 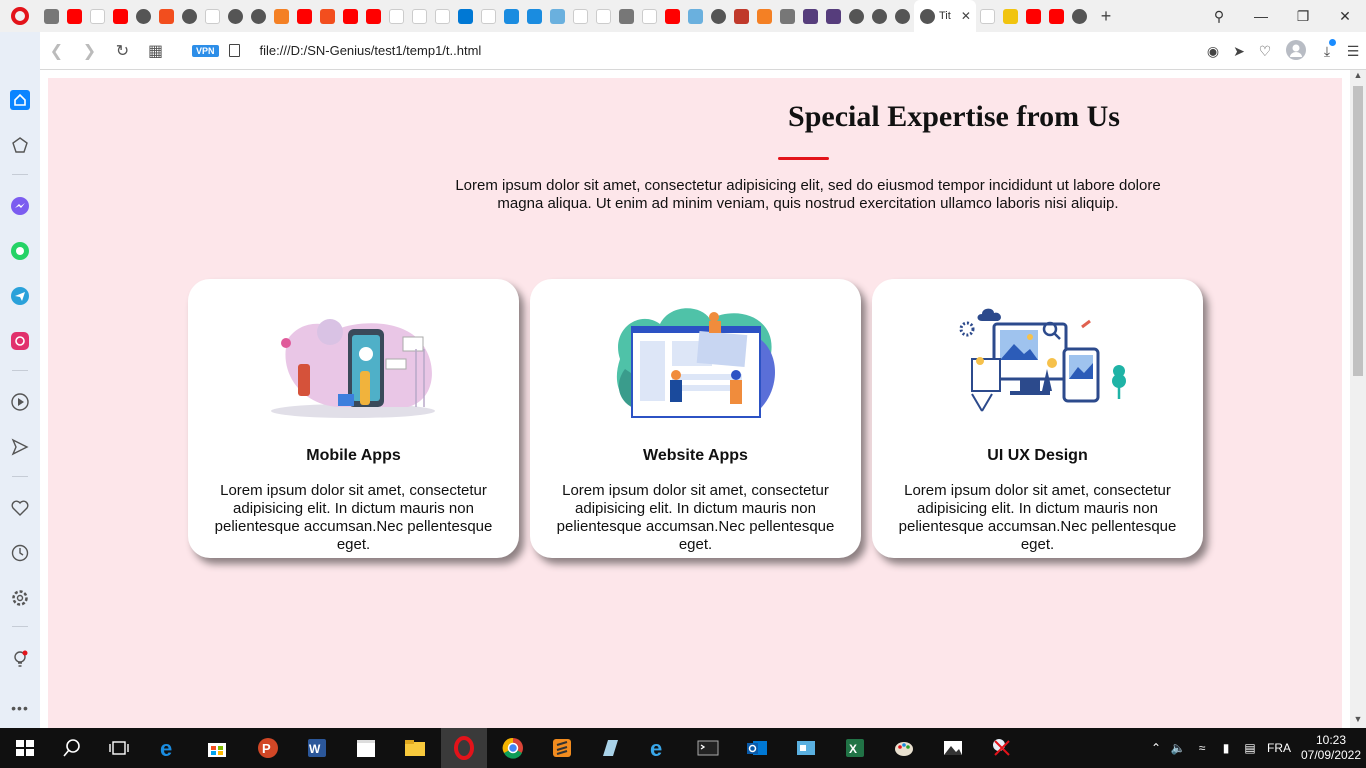 What do you see at coordinates (708, 748) in the screenshot?
I see `terminal-icon` at bounding box center [708, 748].